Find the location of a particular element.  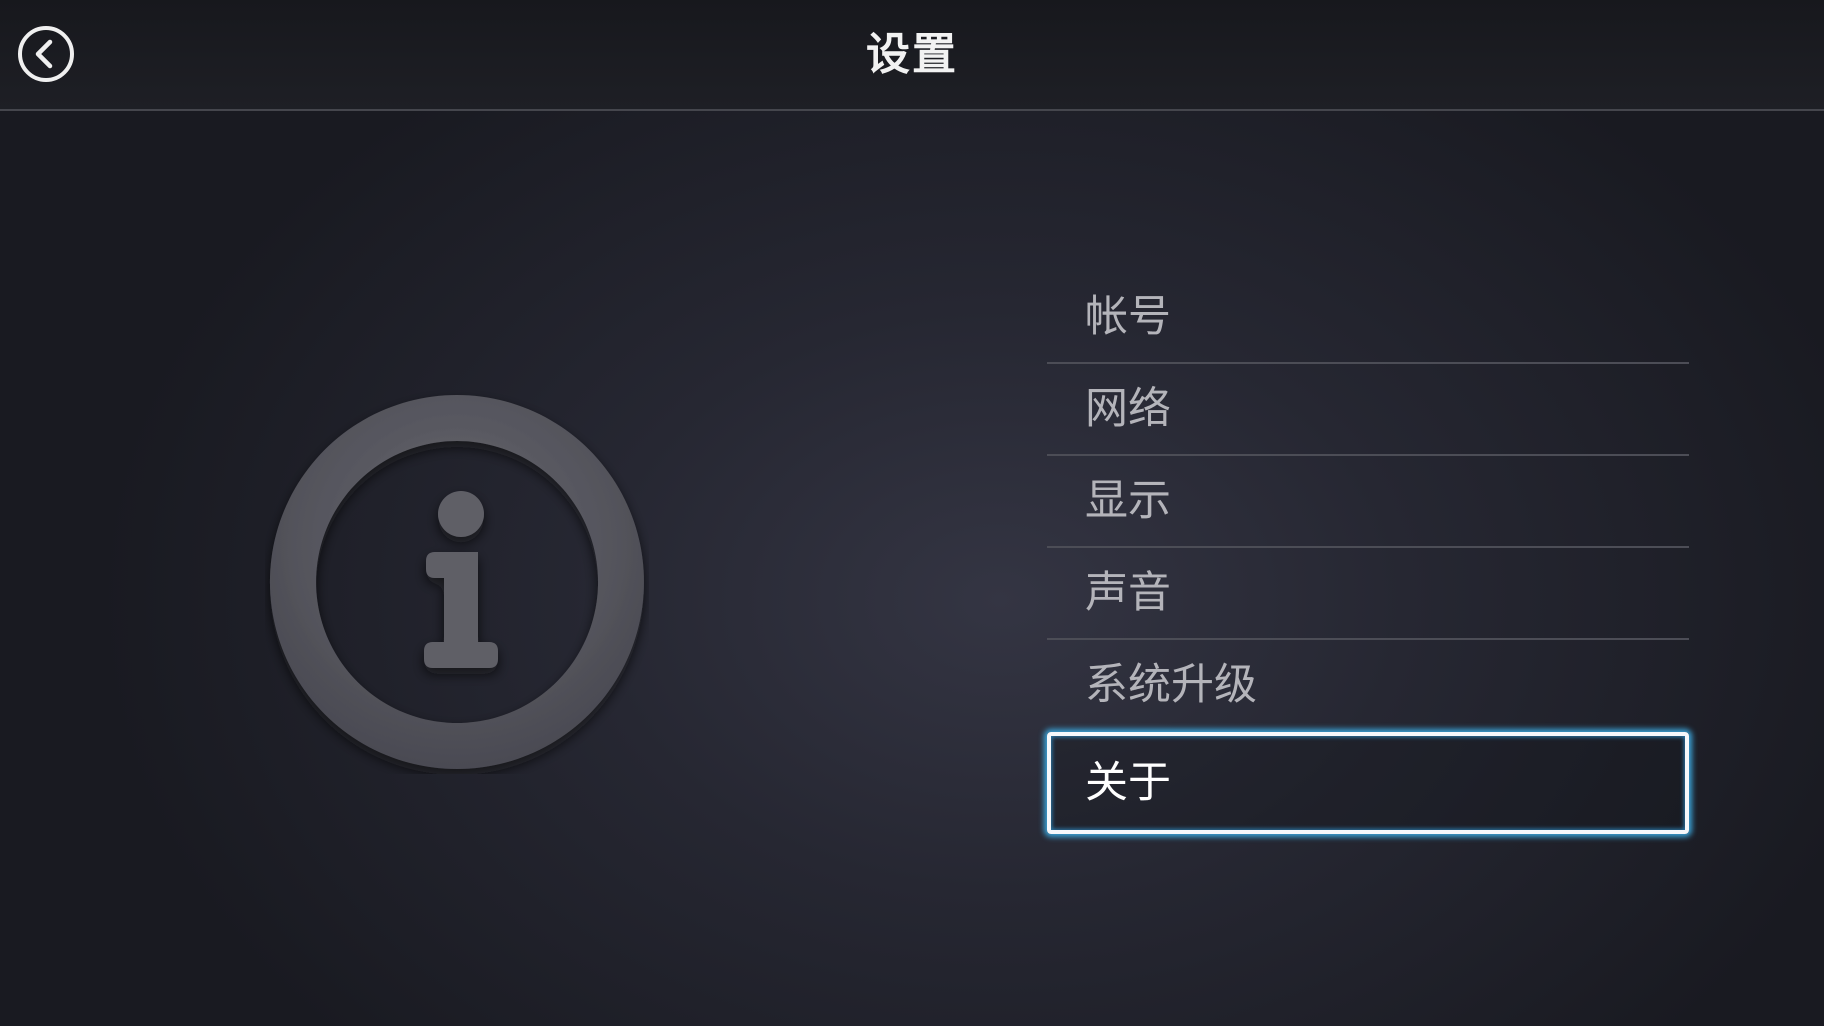

menu-item-label: 网络 is located at coordinates (1128, 409).